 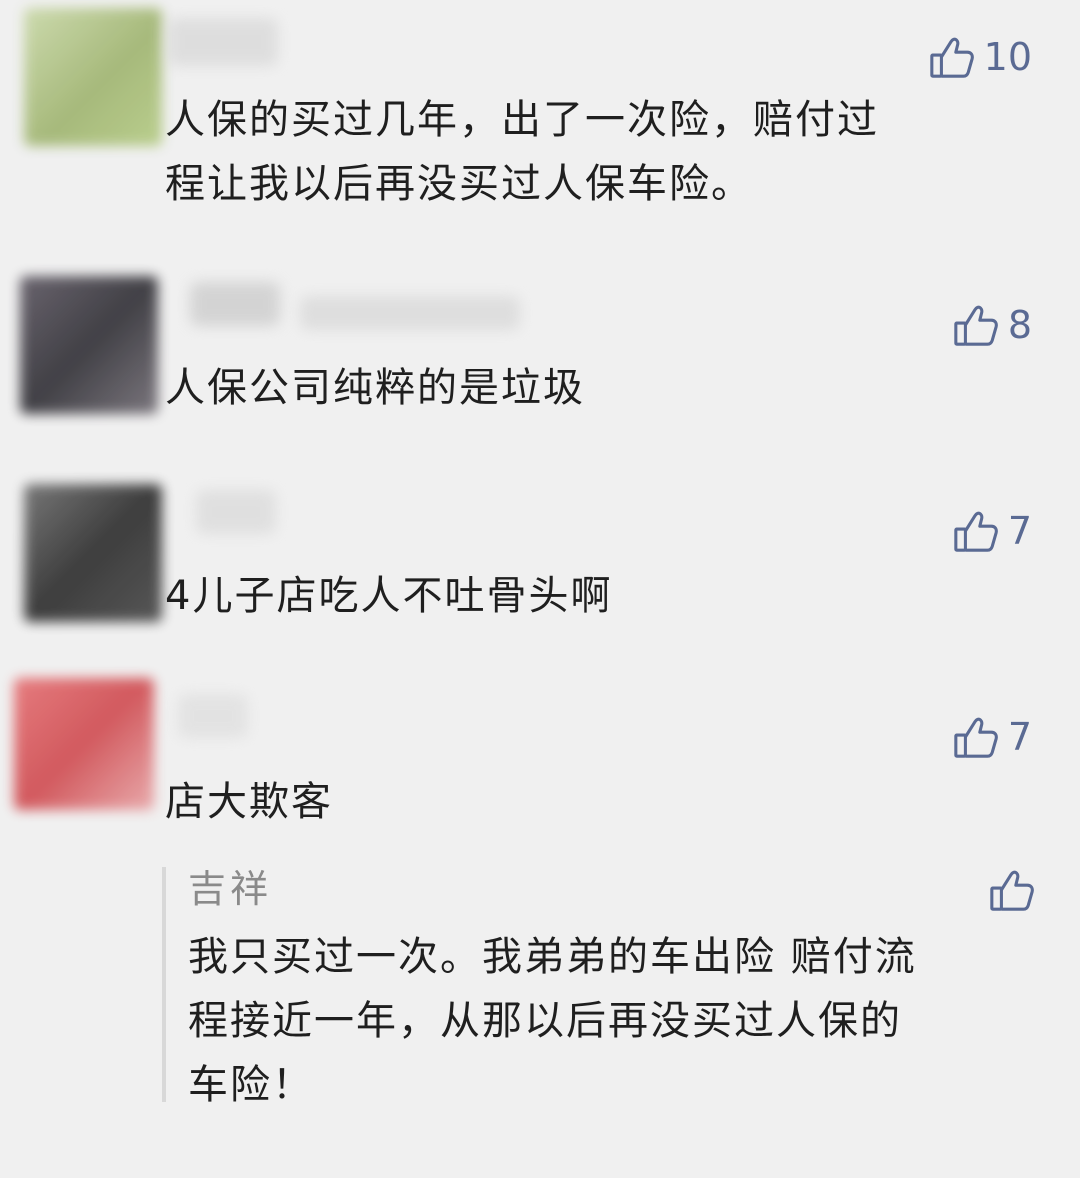 I want to click on reply-like-button, so click(x=1011, y=890).